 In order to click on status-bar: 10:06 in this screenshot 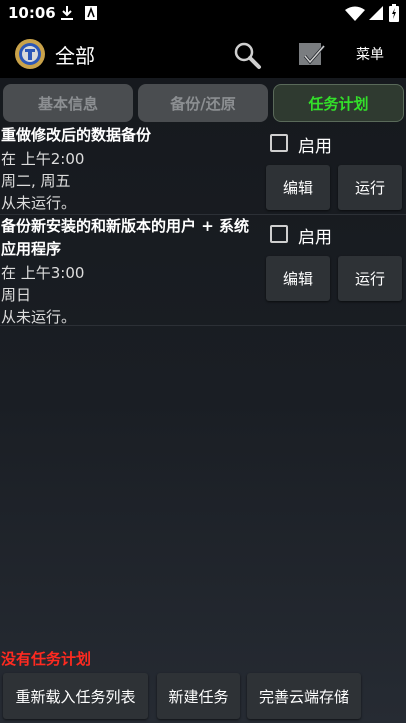, I will do `click(203, 14)`.